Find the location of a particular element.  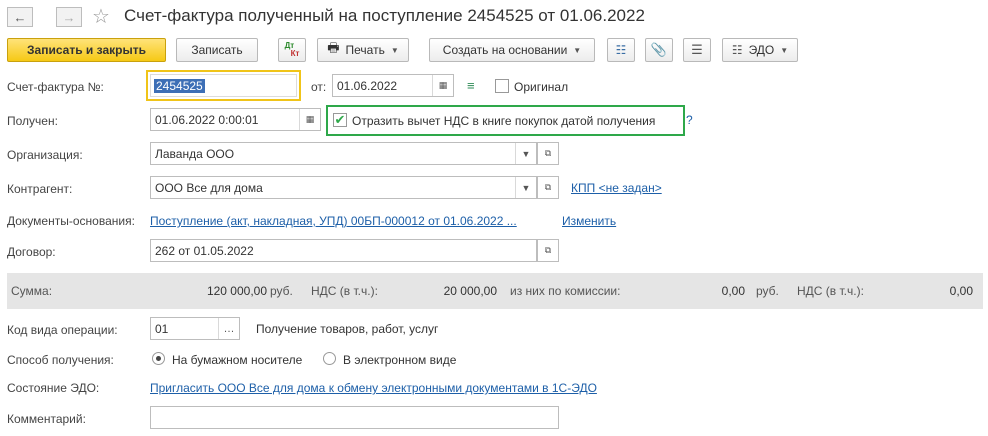

print-button: 🖶 Печать ▼ is located at coordinates (363, 50).